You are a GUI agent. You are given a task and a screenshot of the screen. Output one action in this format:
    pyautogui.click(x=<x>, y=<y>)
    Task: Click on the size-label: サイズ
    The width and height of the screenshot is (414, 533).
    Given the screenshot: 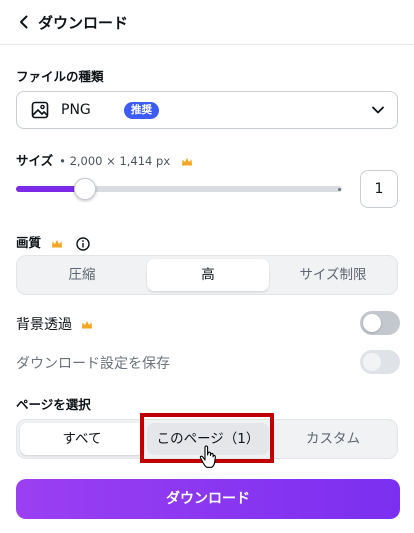 What is the action you would take?
    pyautogui.click(x=35, y=160)
    